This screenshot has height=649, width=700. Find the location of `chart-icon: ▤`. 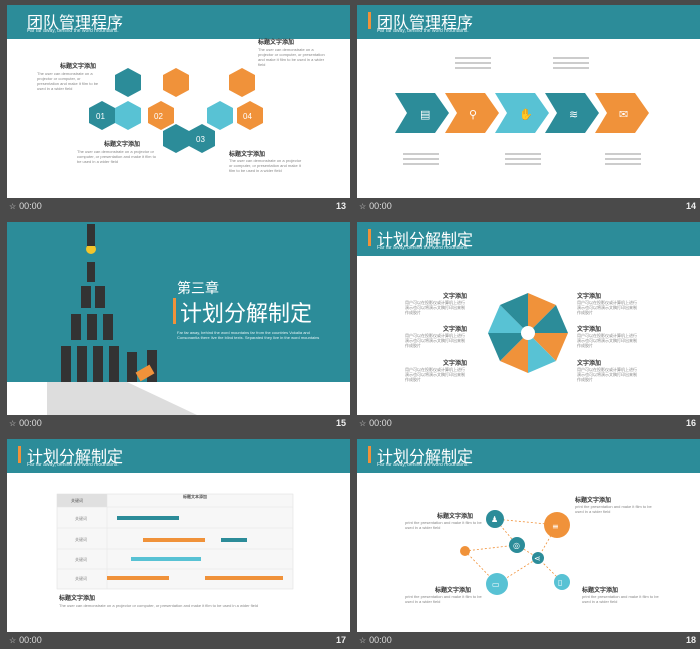

chart-icon: ▤ is located at coordinates (425, 114).